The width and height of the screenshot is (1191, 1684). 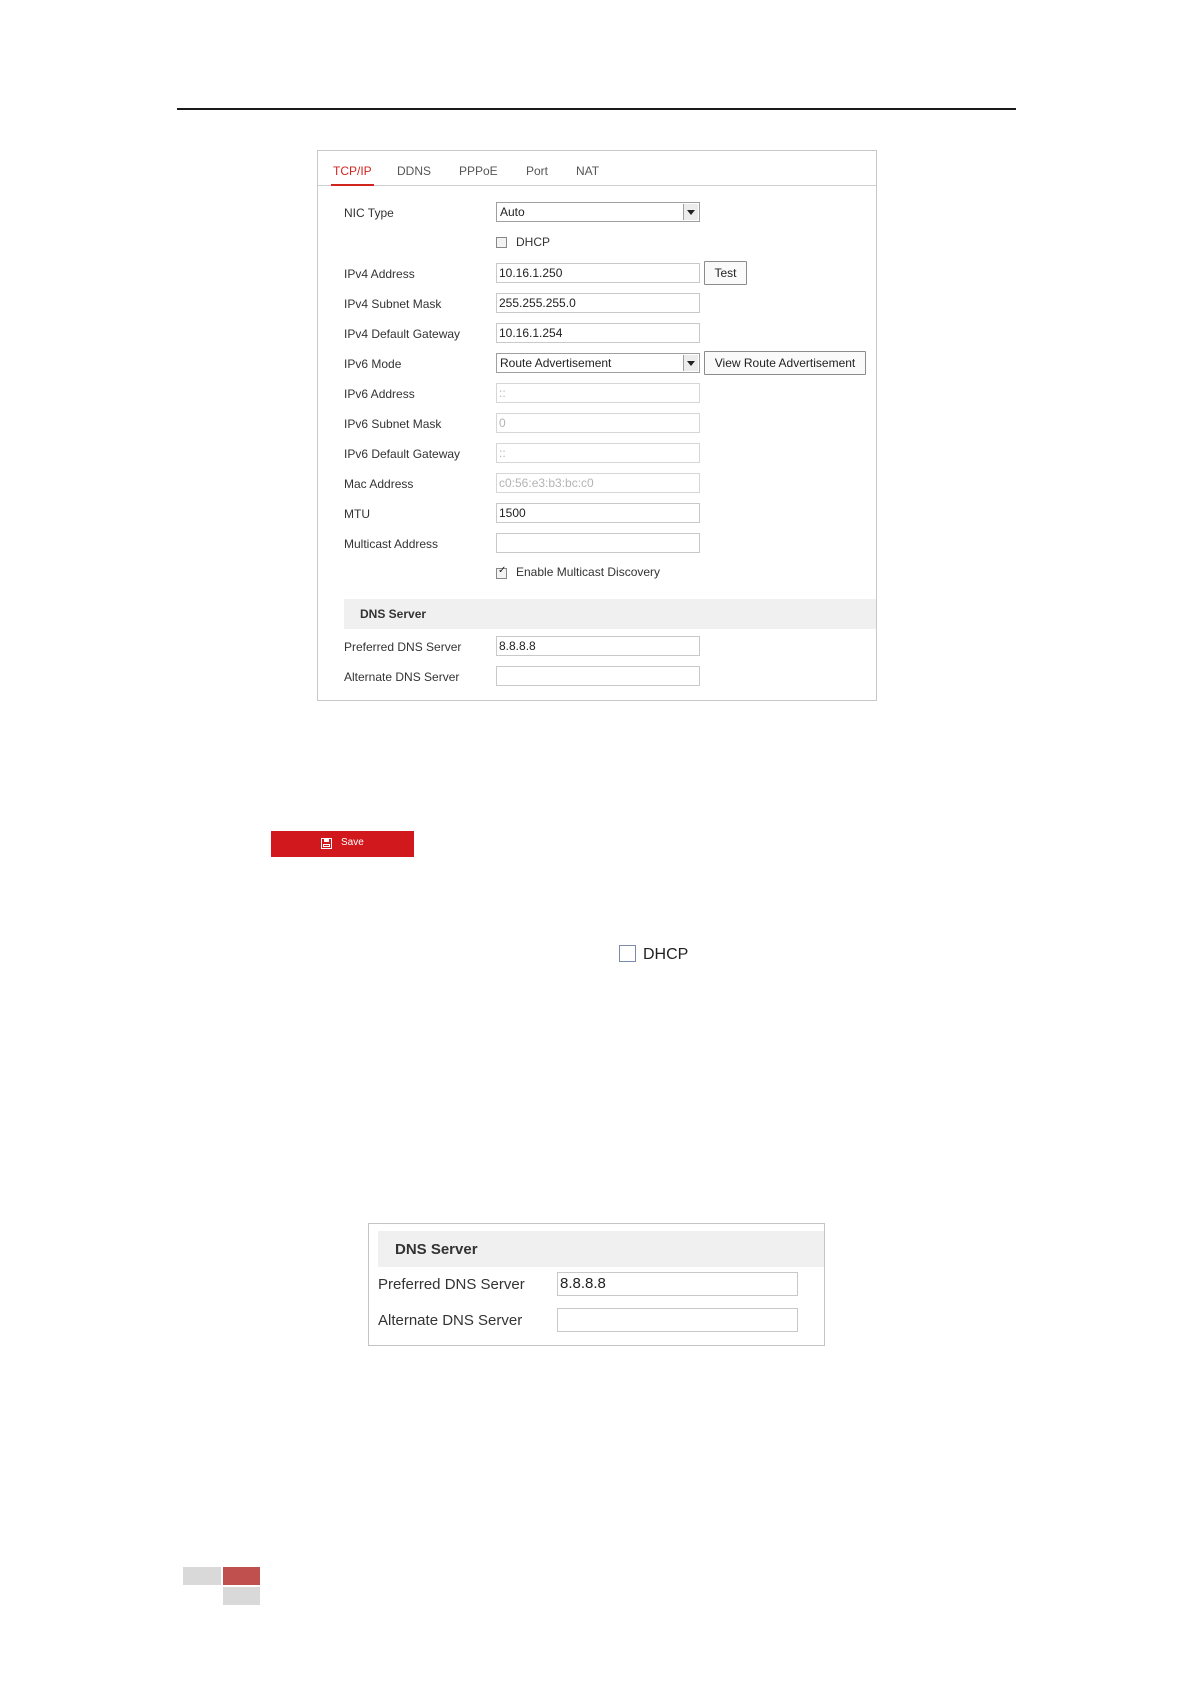 I want to click on ipv6-address-label: IPv6 Address, so click(x=379, y=394).